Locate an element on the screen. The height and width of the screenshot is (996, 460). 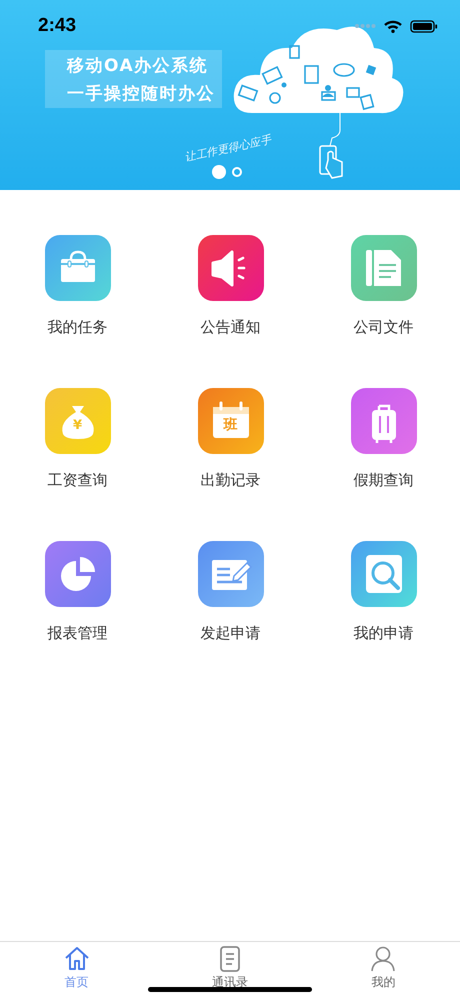
feature-button: 发起申请 is located at coordinates (230, 596).